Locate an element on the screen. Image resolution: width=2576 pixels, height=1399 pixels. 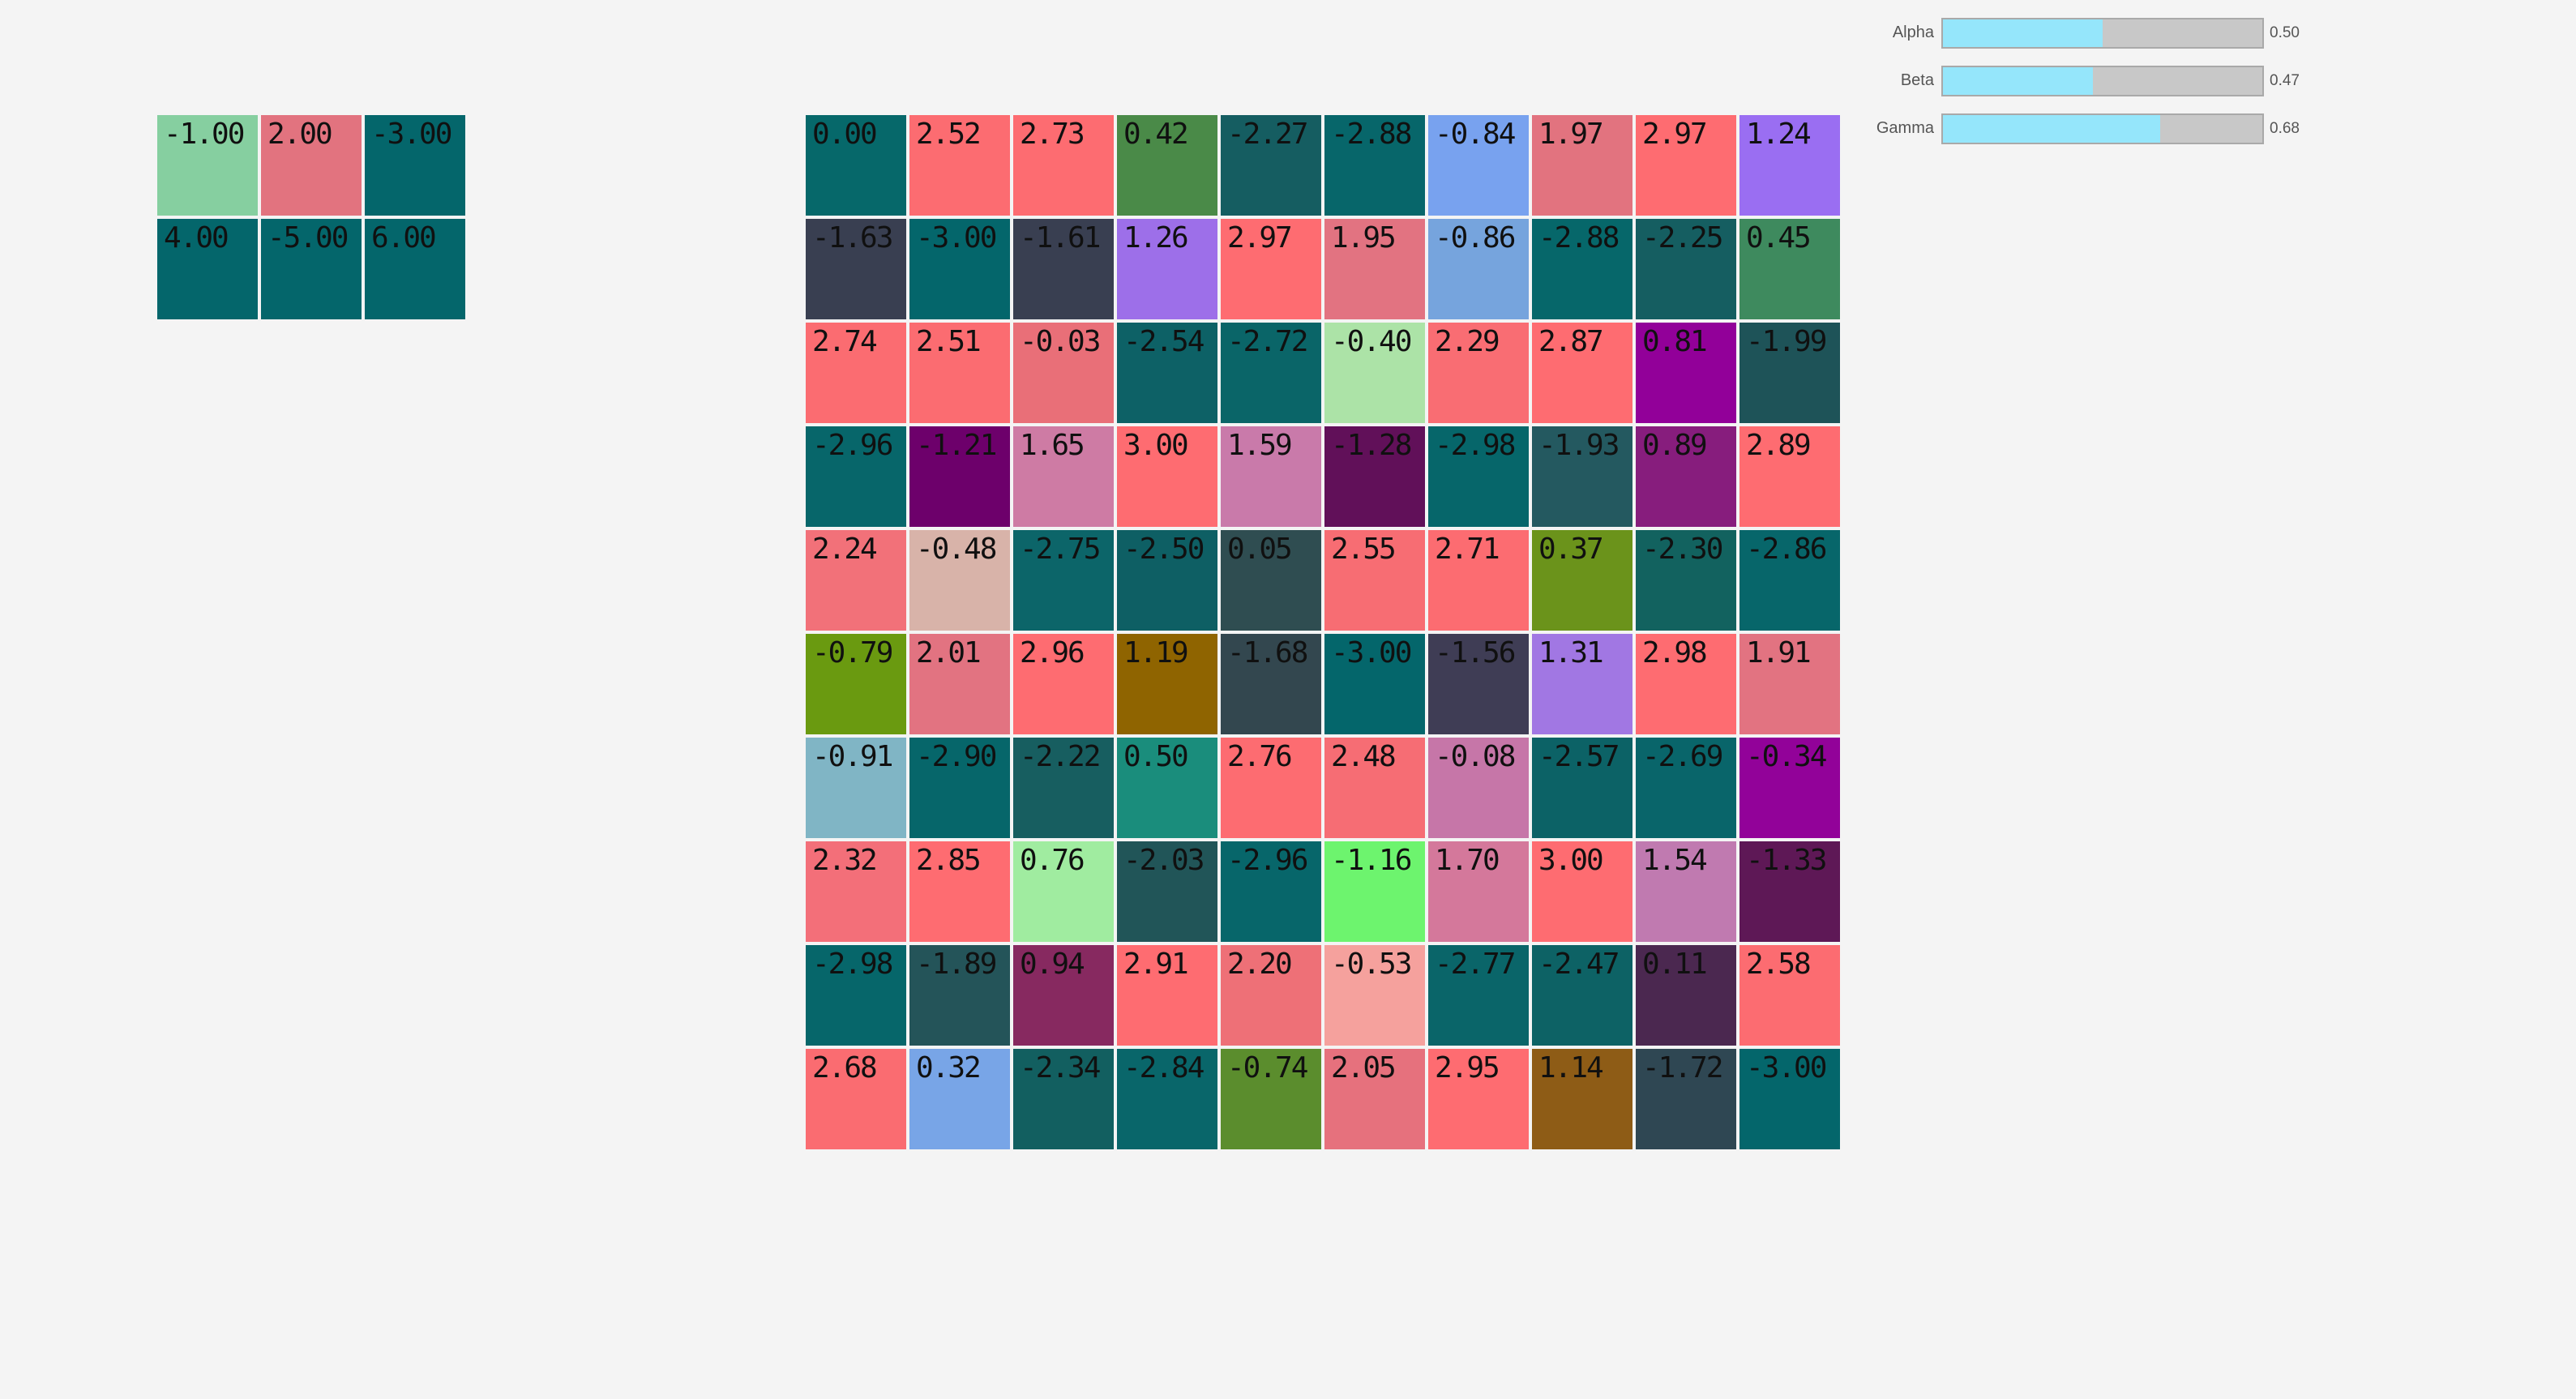
big-matrix-cell-r9-c7: 1.14 is located at coordinates (1582, 1099).